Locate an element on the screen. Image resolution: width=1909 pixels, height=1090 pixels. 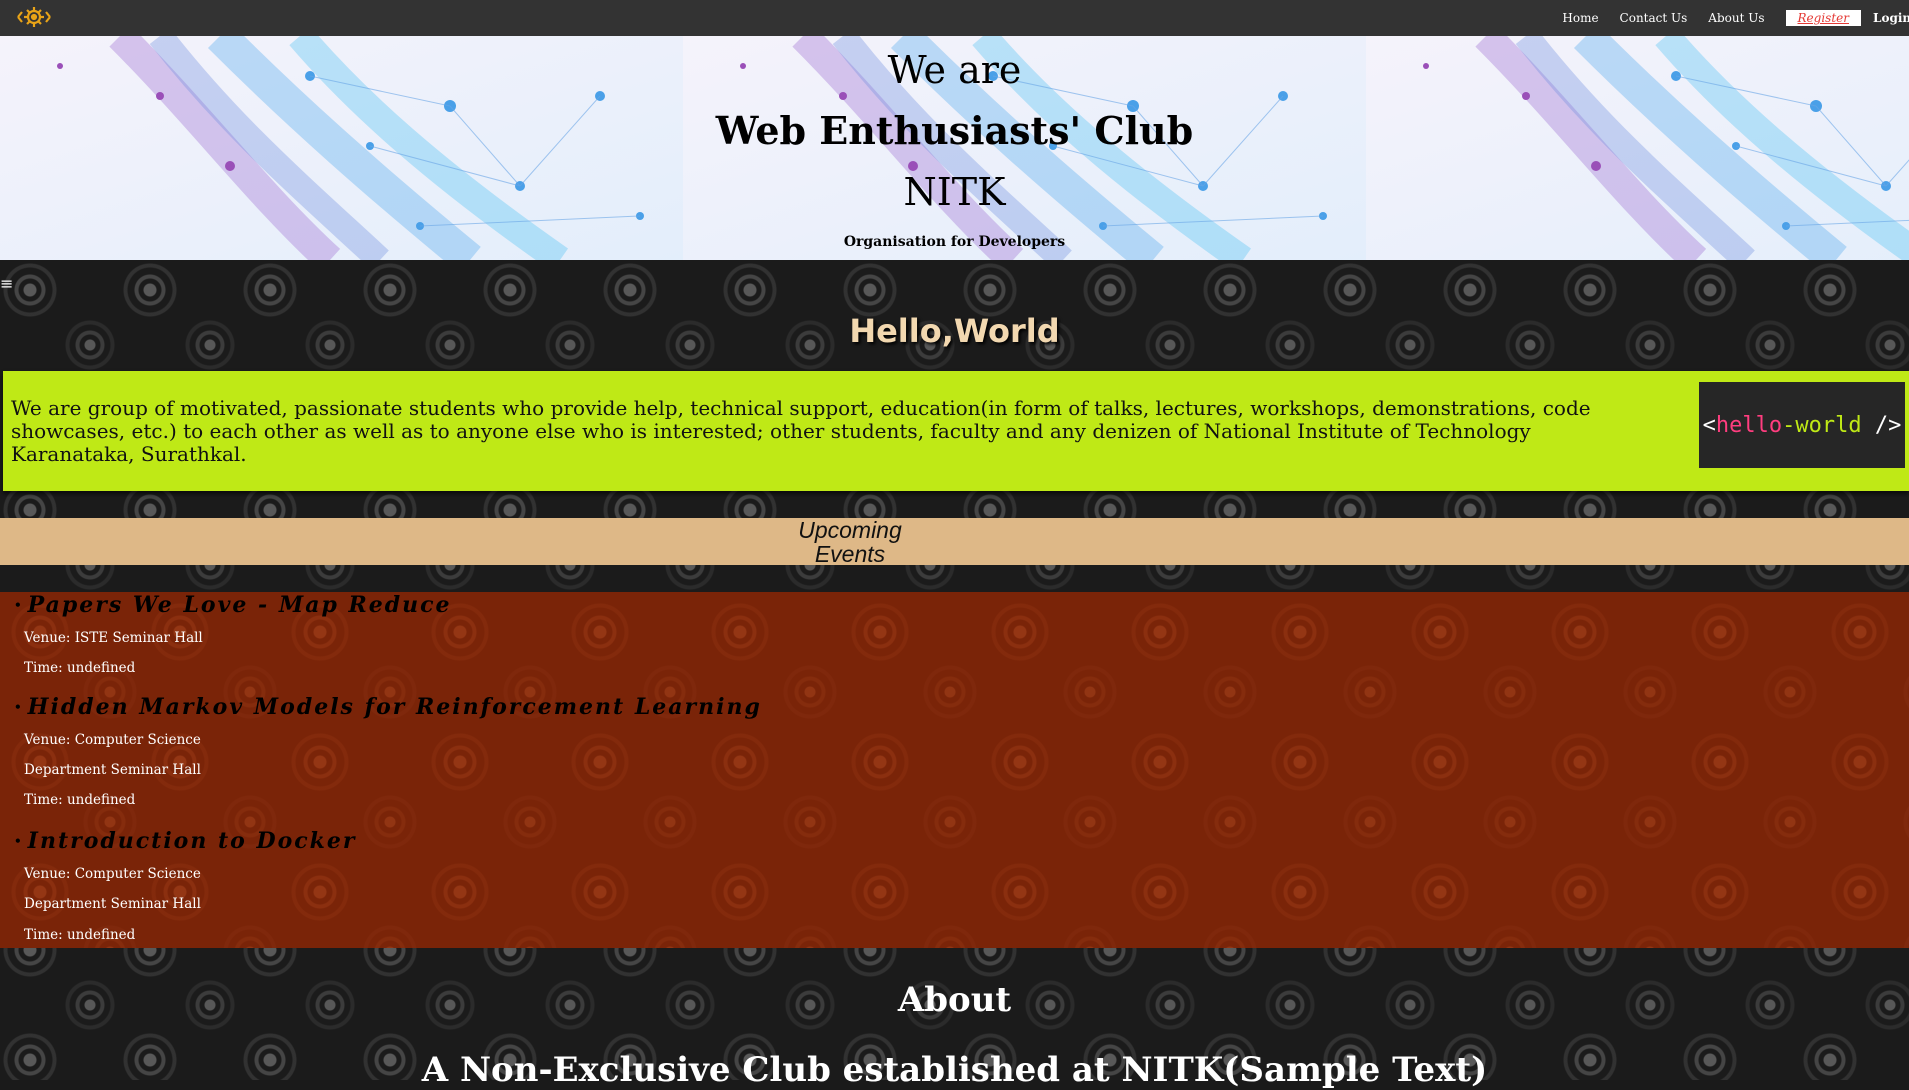
about-heading: About is located at coordinates (954, 1000).